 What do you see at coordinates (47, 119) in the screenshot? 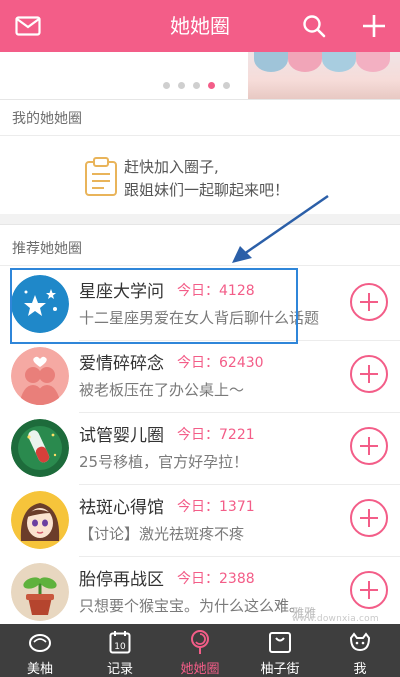
I see `my-circle-title: 我的她她圈` at bounding box center [47, 119].